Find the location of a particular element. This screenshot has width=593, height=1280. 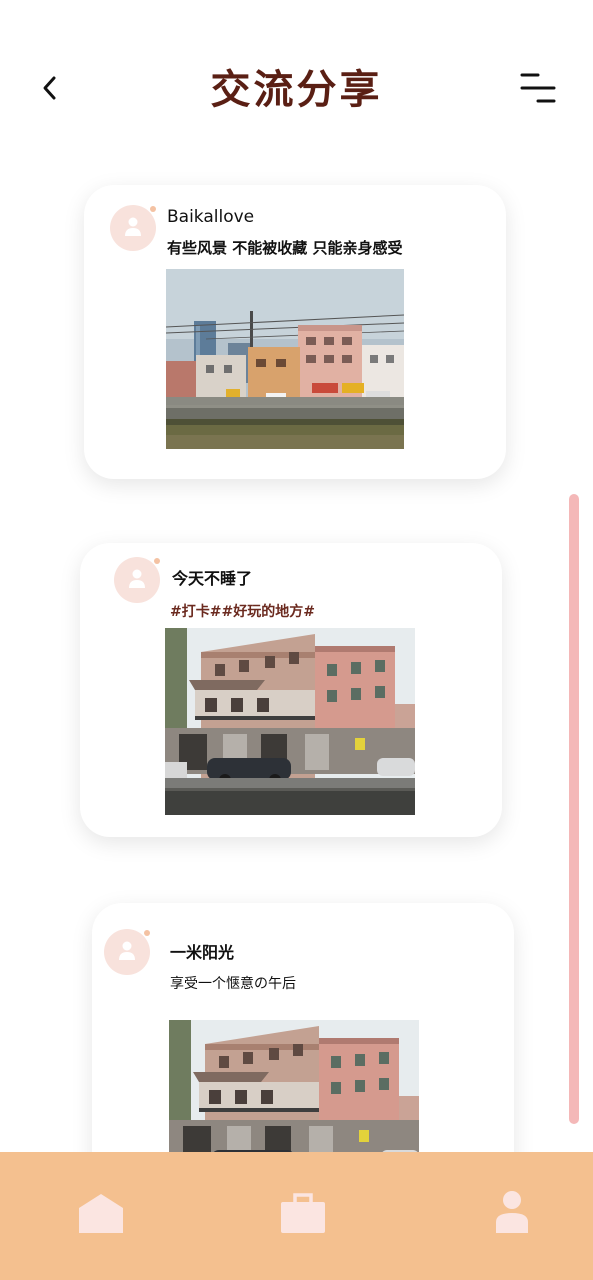

post-text: 享受一个惬意の午后 is located at coordinates (233, 984).